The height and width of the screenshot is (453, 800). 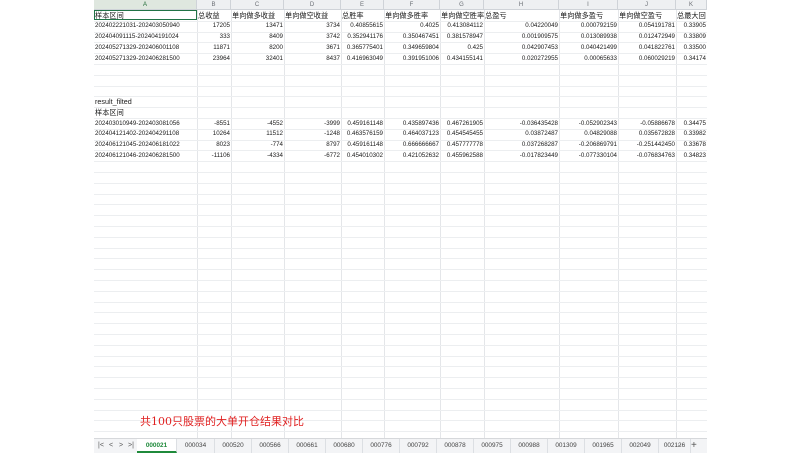 I want to click on table-cell: -11106, so click(x=214, y=155).